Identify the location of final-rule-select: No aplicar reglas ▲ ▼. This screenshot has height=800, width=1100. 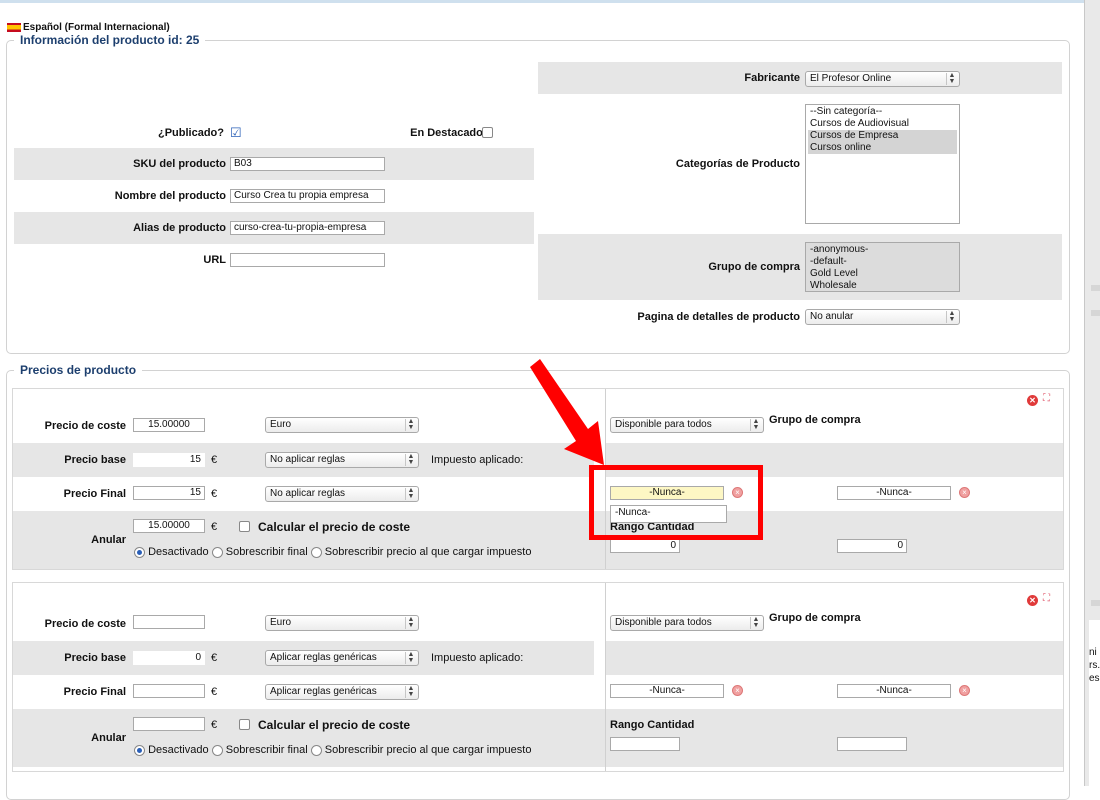
(342, 494).